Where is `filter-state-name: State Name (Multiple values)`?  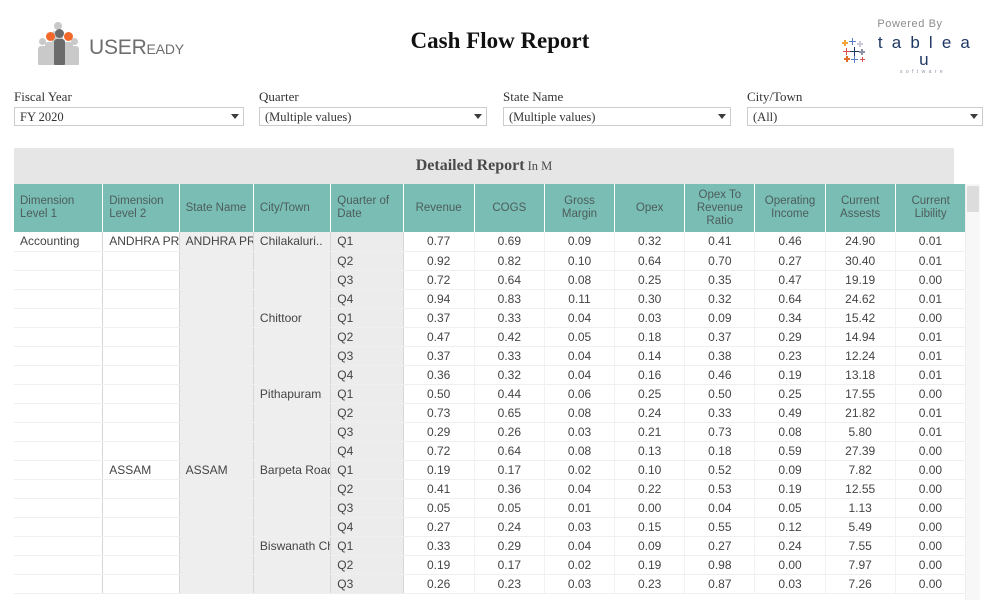 filter-state-name: State Name (Multiple values) is located at coordinates (617, 108).